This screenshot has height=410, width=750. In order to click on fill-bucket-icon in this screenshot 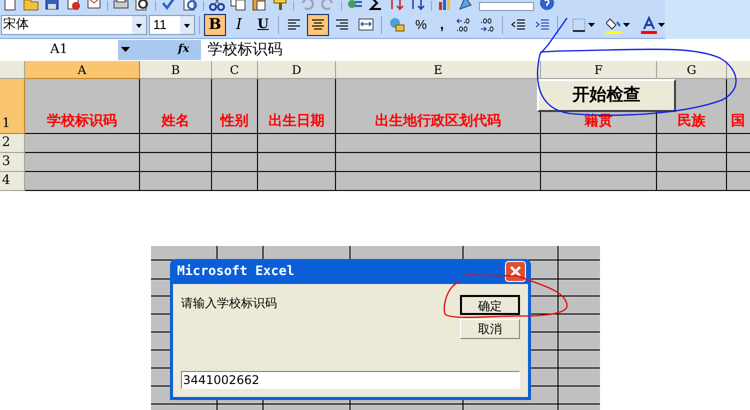, I will do `click(614, 24)`.